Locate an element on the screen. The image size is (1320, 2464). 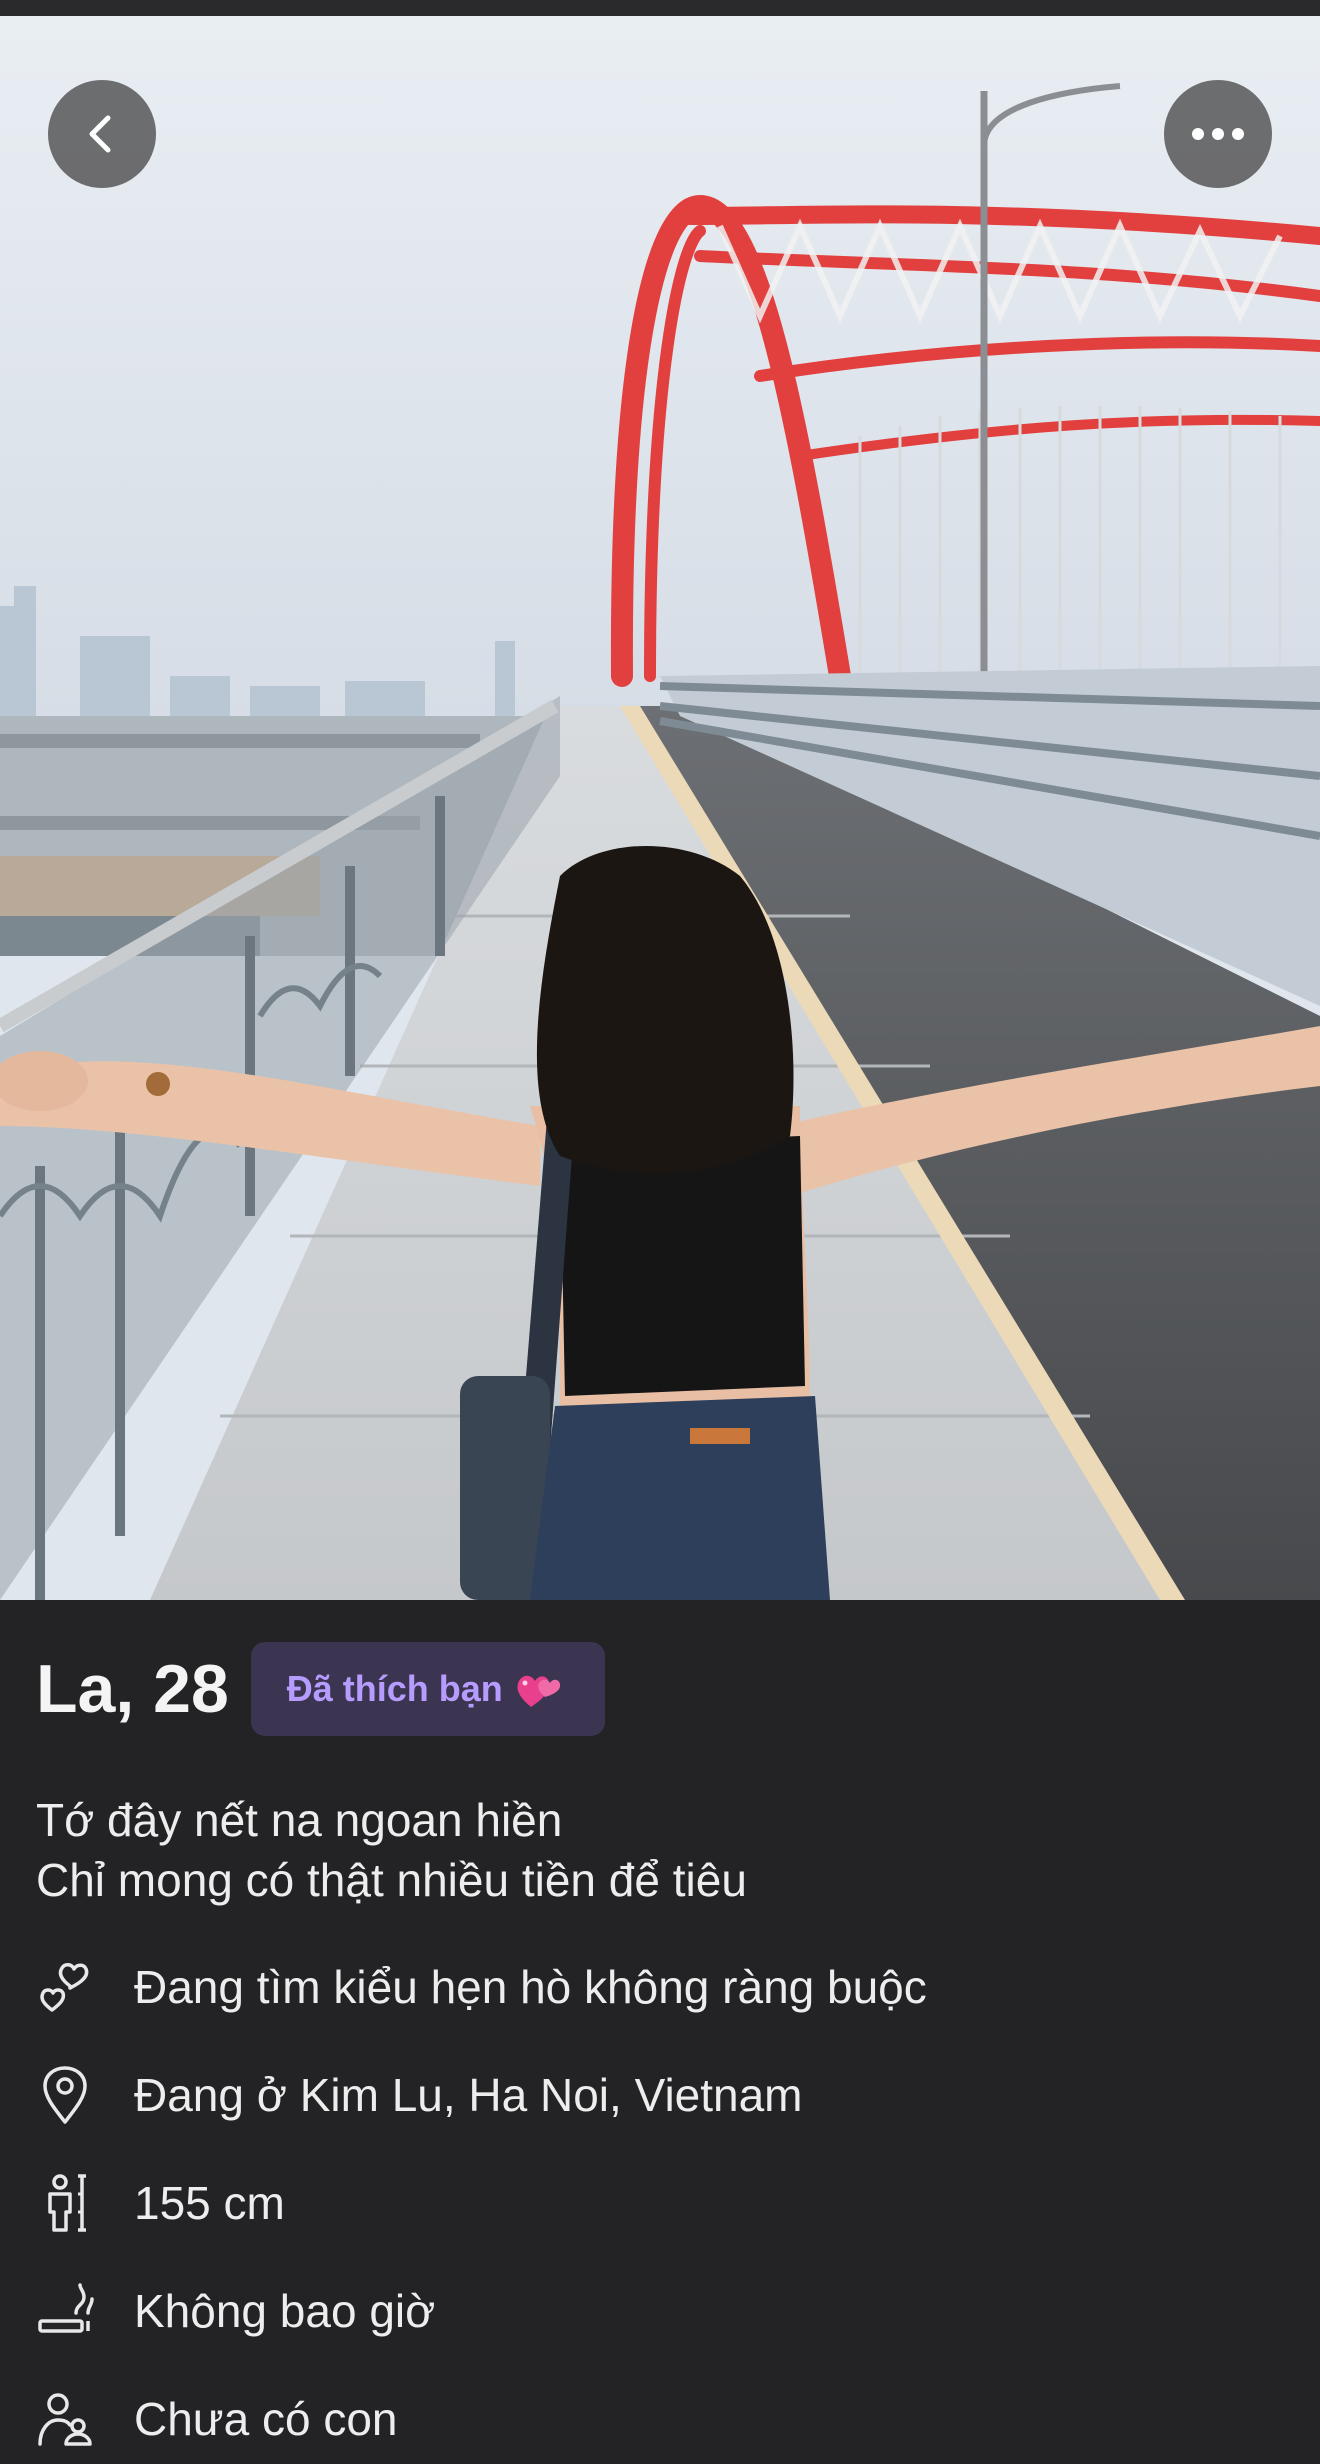
location-pin-icon is located at coordinates (65, 2095).